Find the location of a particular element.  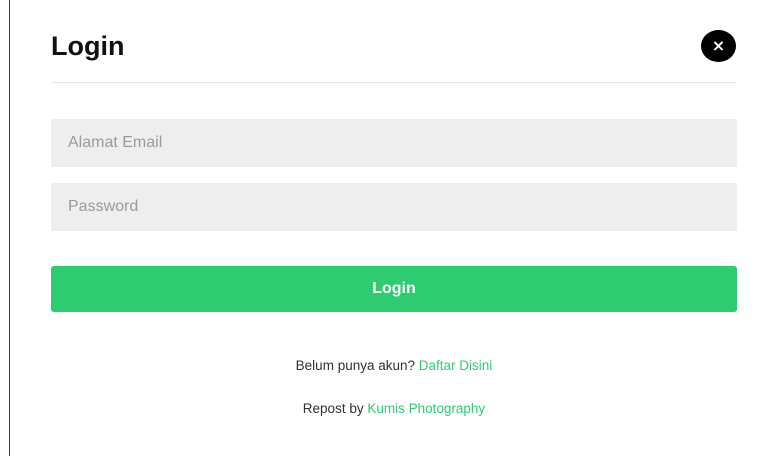

close-button: × is located at coordinates (718, 46).